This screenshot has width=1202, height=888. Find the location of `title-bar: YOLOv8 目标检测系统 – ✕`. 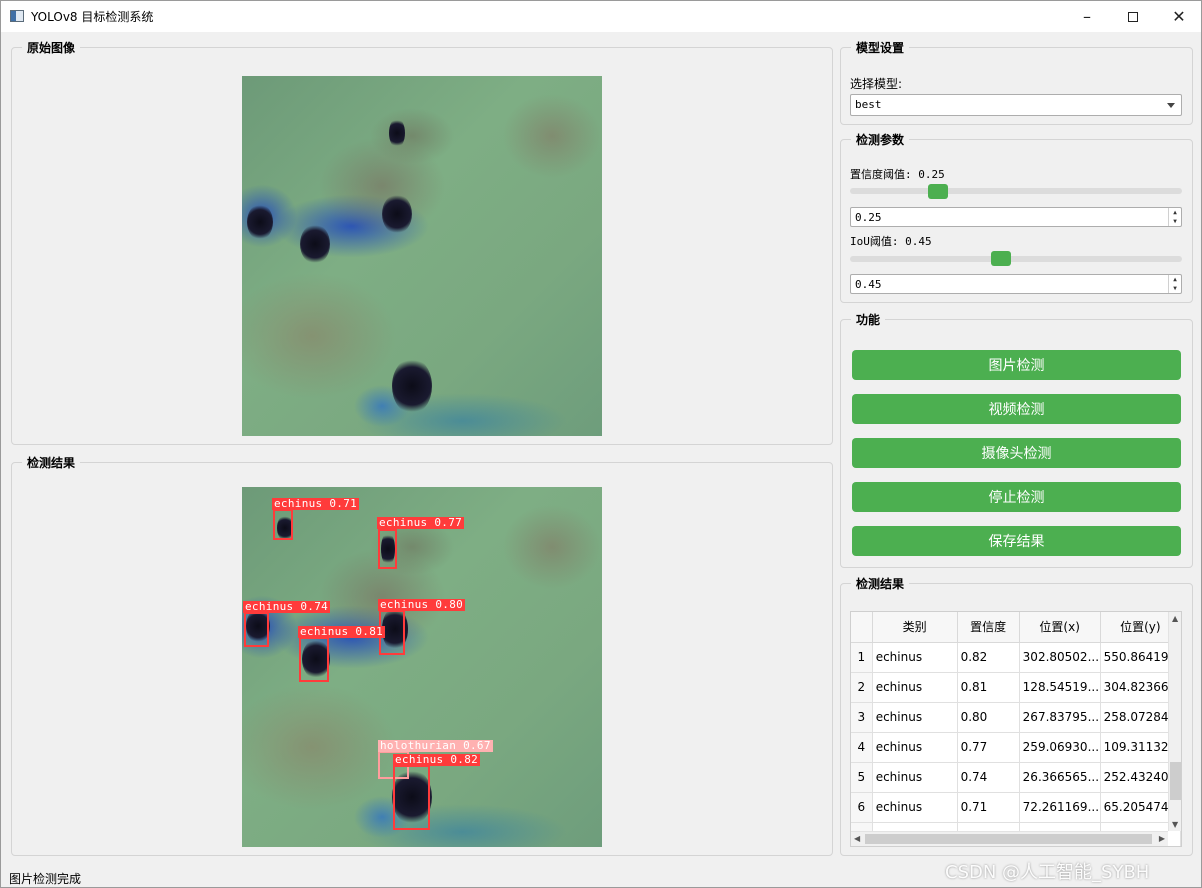

title-bar: YOLOv8 目标检测系统 – ✕ is located at coordinates (601, 16).